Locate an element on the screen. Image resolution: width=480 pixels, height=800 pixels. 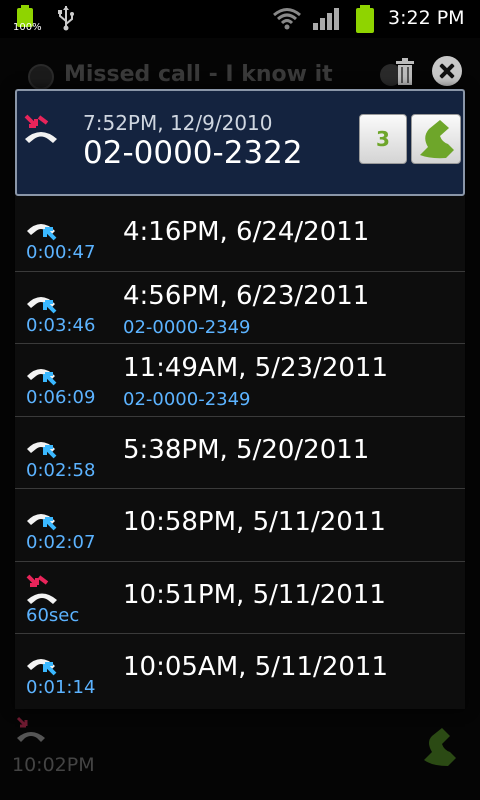
close-button is located at coordinates (447, 71).